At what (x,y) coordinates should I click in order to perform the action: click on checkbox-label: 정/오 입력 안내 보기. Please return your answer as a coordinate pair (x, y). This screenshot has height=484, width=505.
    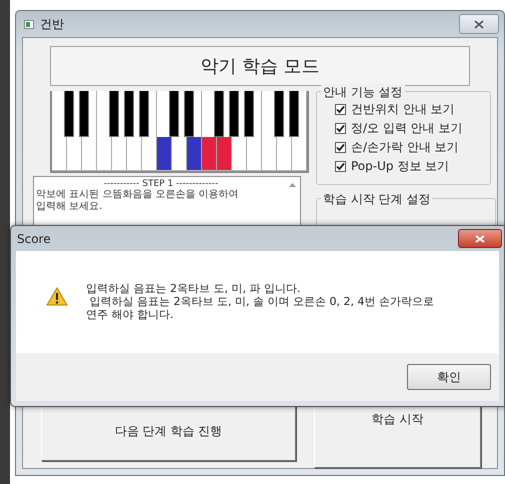
    Looking at the image, I should click on (406, 128).